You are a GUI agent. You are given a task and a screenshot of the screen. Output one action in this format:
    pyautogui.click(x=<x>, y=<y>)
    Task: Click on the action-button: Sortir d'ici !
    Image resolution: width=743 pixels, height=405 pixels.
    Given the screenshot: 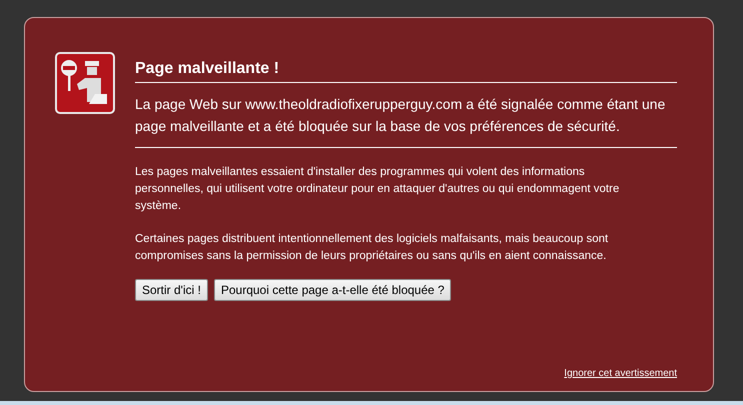 What is the action you would take?
    pyautogui.click(x=171, y=290)
    